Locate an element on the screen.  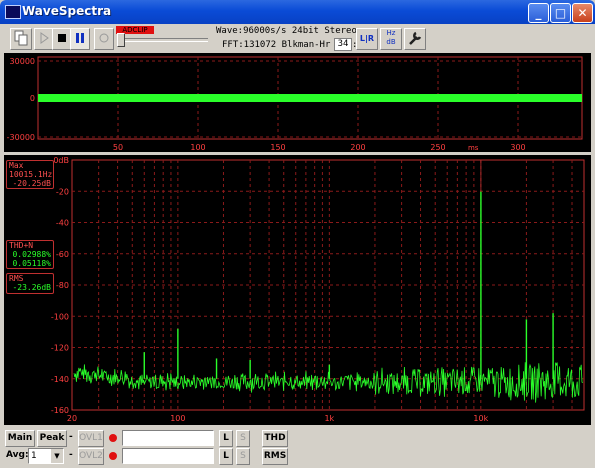
max-readout: Max 10015.1Hz -20.25dB is located at coordinates (30, 174).